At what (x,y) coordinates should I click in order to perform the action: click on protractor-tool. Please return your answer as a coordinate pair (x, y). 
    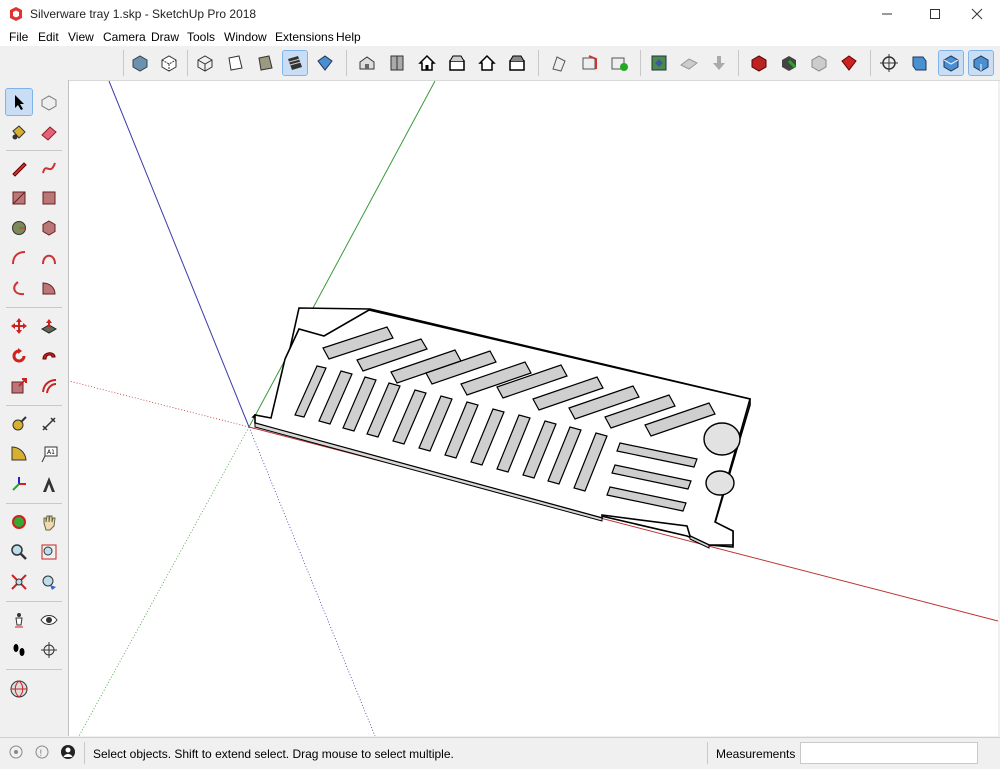
    Looking at the image, I should click on (19, 454).